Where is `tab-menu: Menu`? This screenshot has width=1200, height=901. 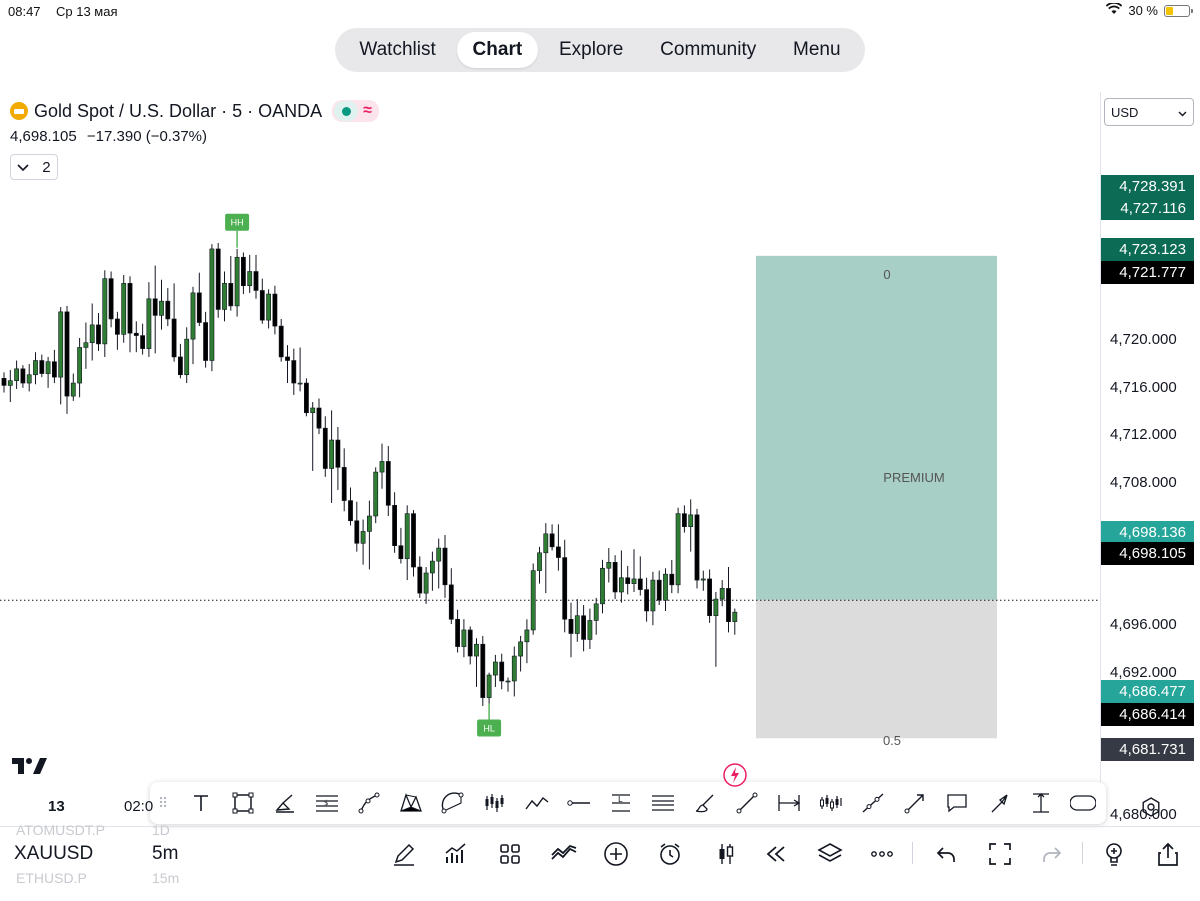 tab-menu: Menu is located at coordinates (817, 50).